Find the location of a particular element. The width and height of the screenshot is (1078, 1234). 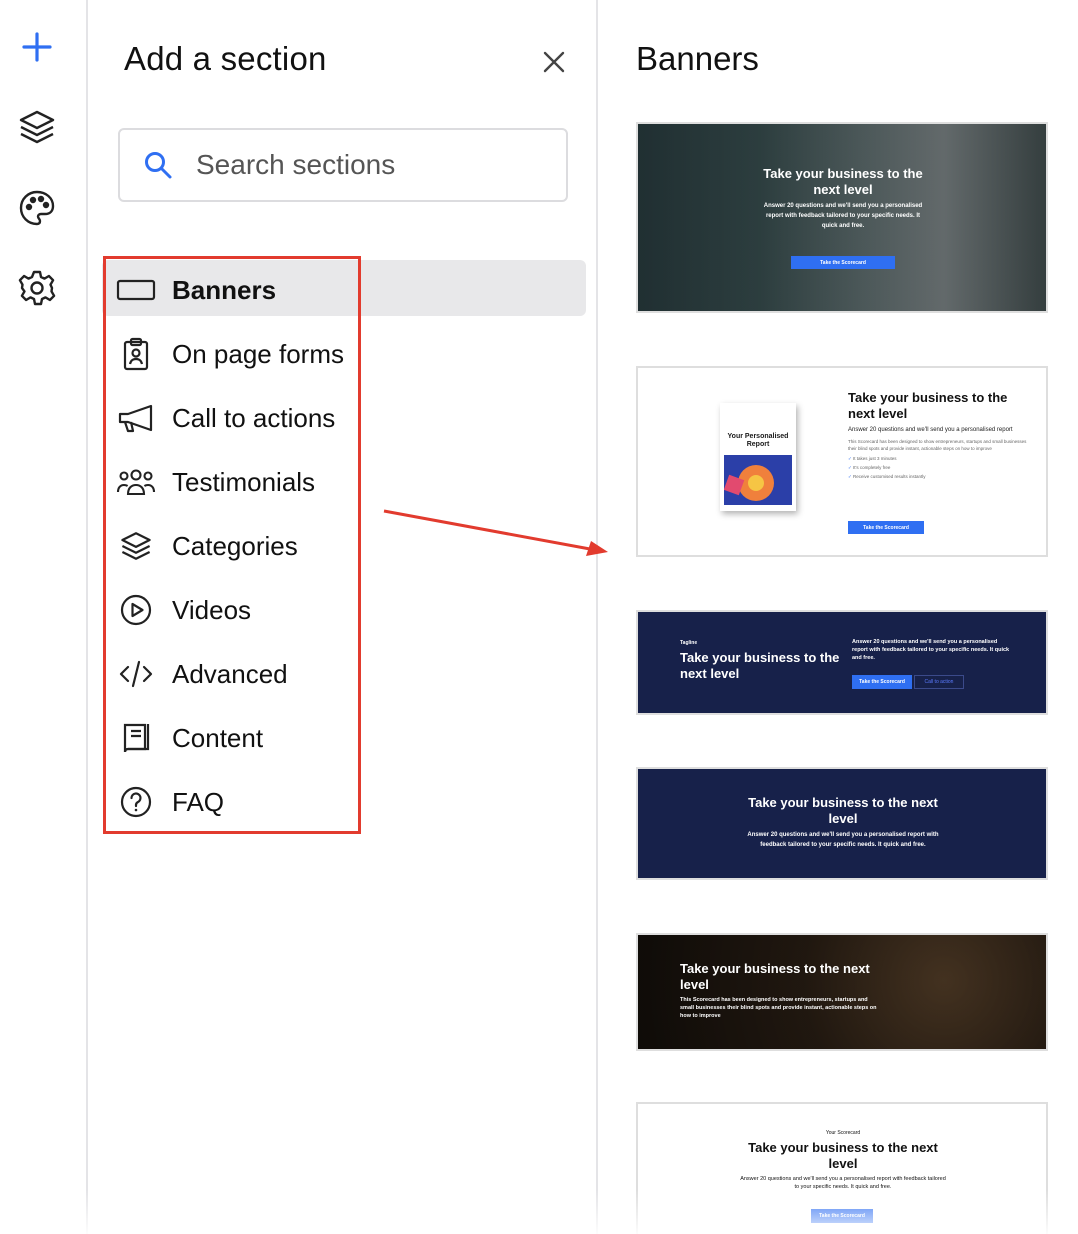

search-box is located at coordinates (343, 165).